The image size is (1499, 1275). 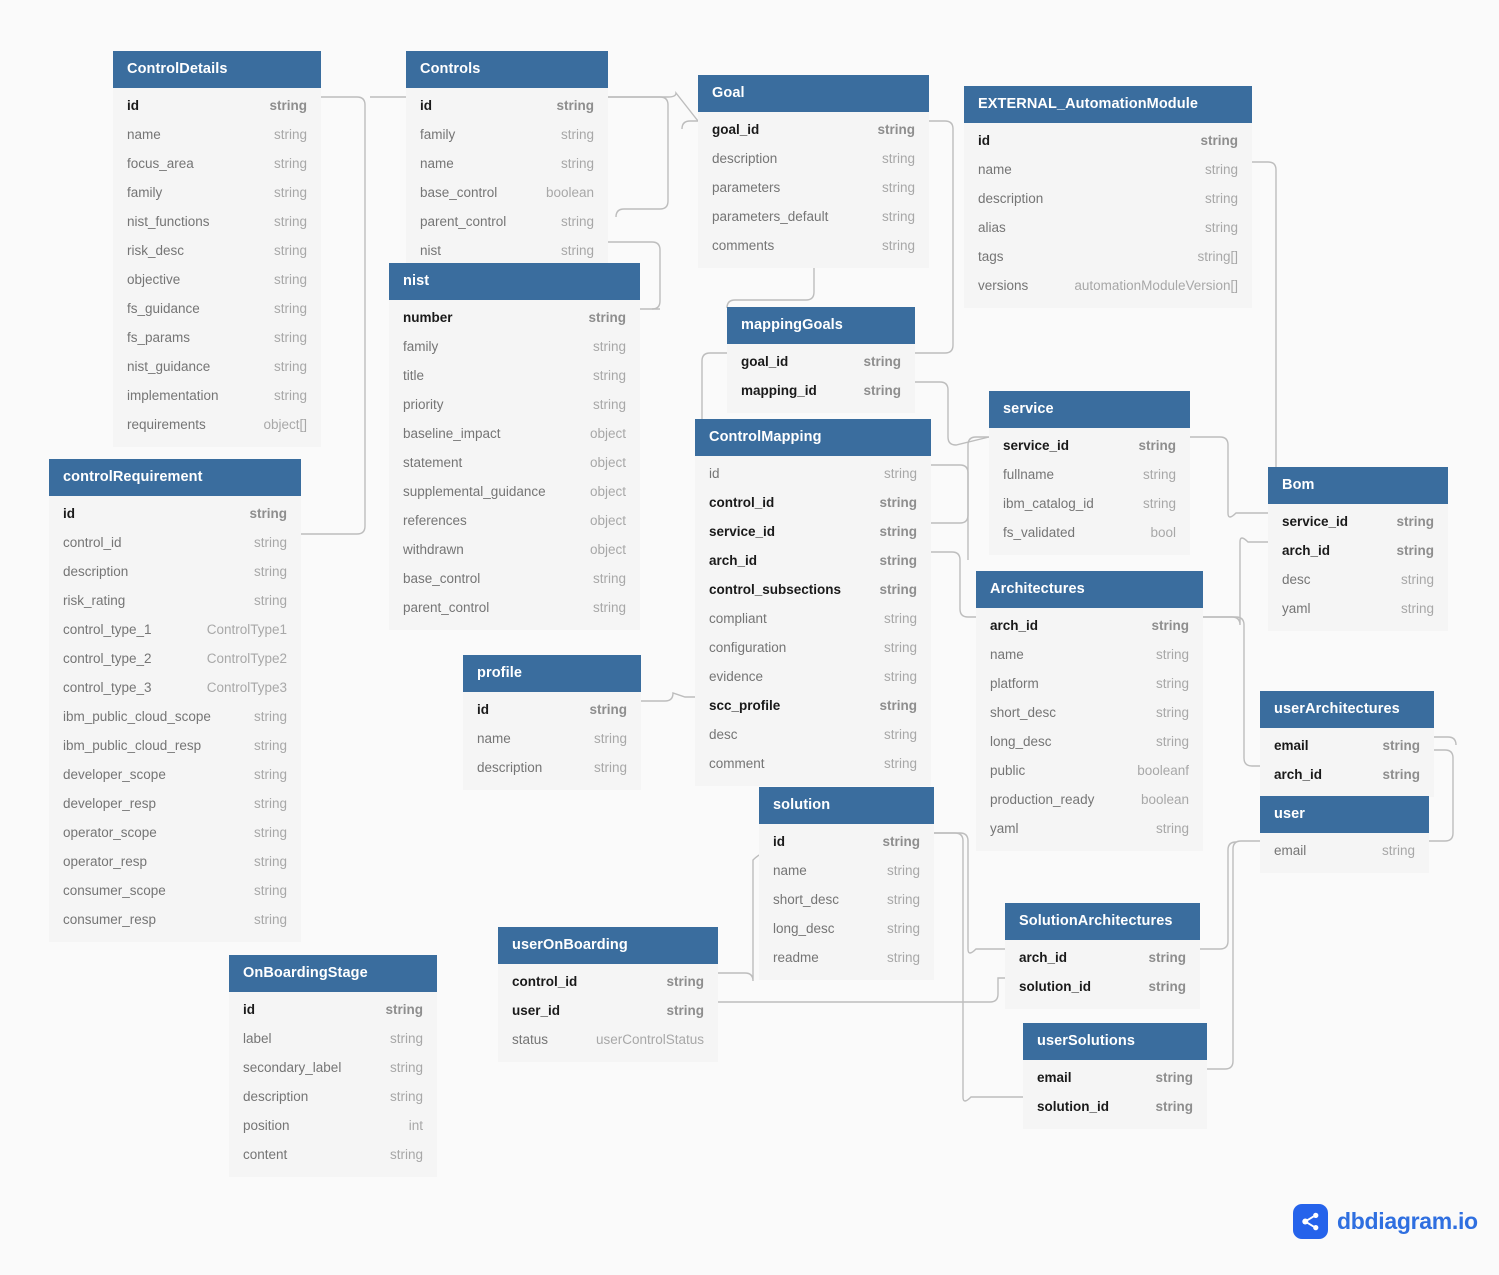 What do you see at coordinates (1358, 485) in the screenshot?
I see `table-title: Bom` at bounding box center [1358, 485].